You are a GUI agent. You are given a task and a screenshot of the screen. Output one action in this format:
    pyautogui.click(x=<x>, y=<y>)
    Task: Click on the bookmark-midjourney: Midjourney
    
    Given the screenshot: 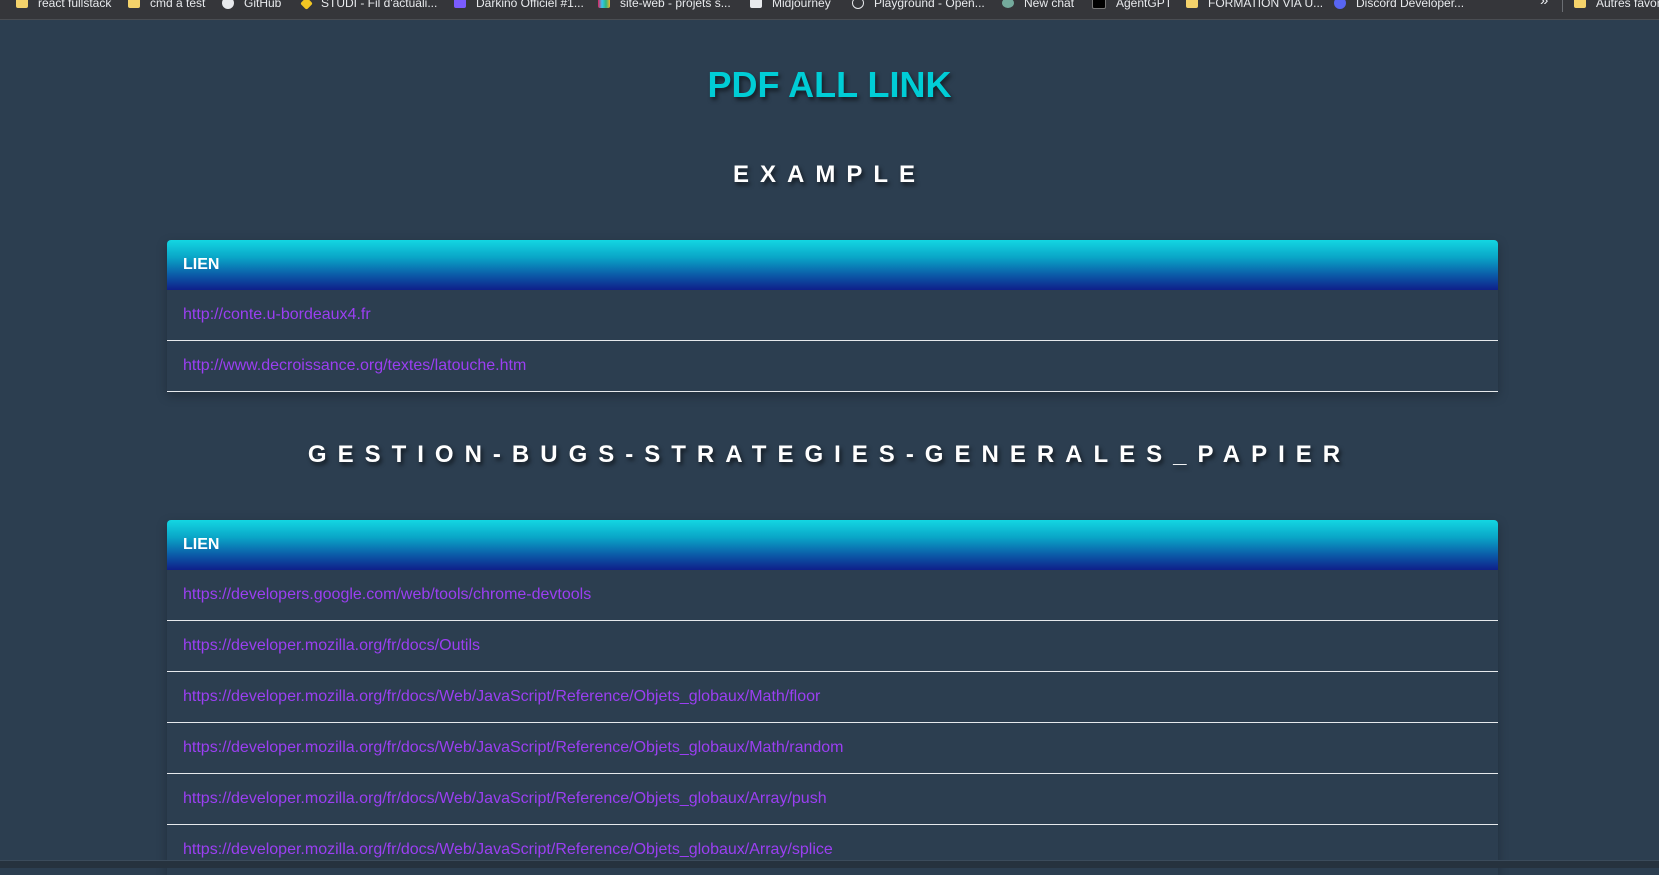 What is the action you would take?
    pyautogui.click(x=790, y=6)
    